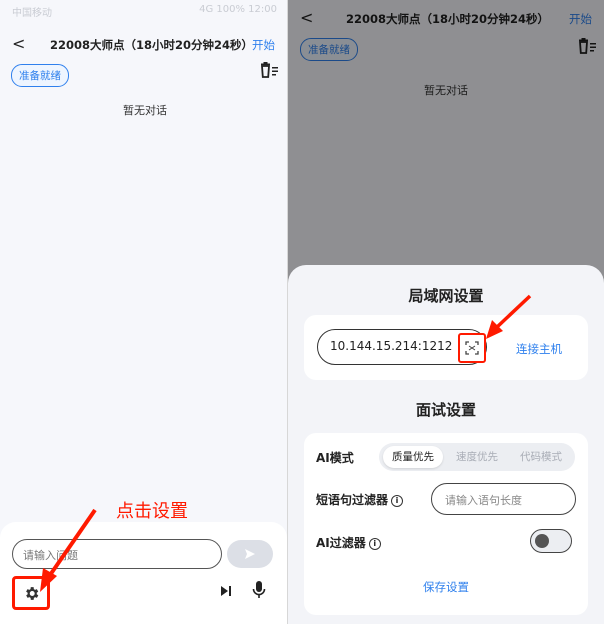  I want to click on back-button: <, so click(18, 43).